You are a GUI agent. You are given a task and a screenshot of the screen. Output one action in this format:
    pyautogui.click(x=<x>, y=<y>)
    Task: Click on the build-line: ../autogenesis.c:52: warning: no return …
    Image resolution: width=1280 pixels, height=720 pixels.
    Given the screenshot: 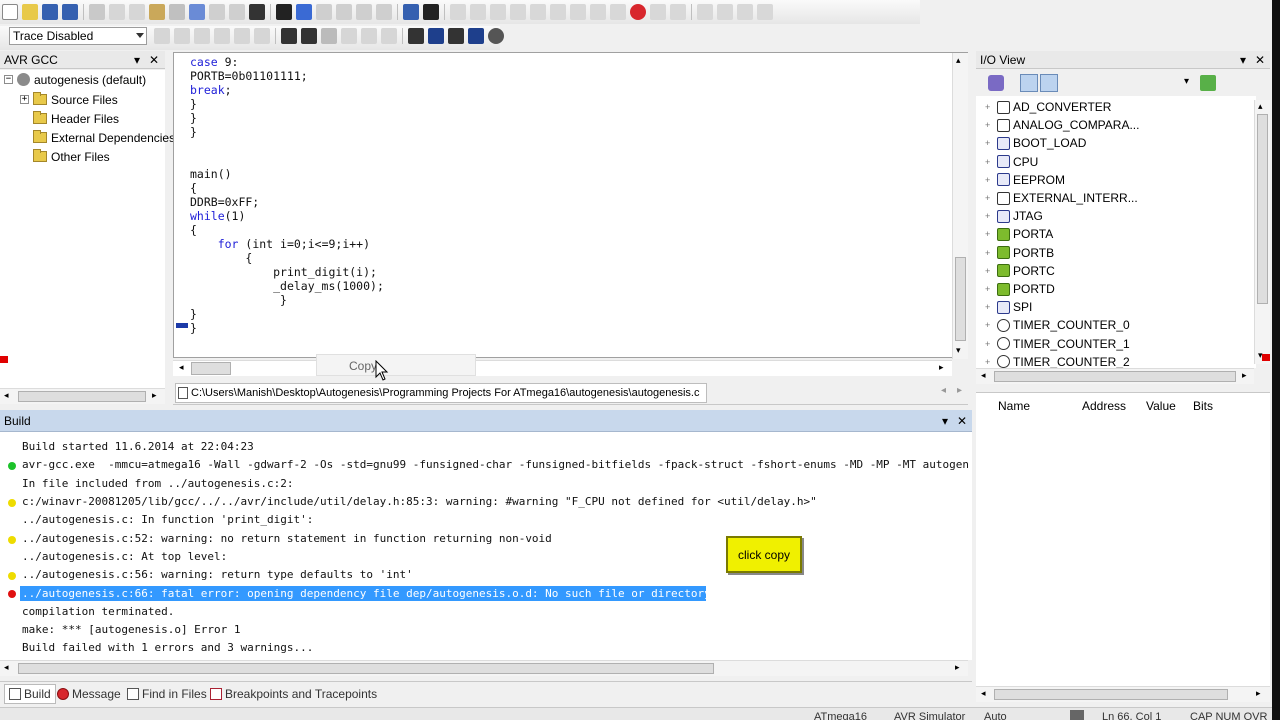 What is the action you would take?
    pyautogui.click(x=287, y=538)
    